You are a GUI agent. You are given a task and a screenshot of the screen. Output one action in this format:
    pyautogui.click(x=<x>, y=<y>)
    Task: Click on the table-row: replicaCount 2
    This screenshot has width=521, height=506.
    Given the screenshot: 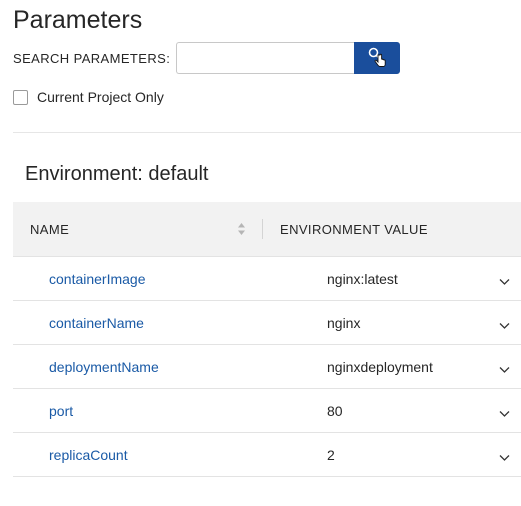 What is the action you would take?
    pyautogui.click(x=267, y=455)
    